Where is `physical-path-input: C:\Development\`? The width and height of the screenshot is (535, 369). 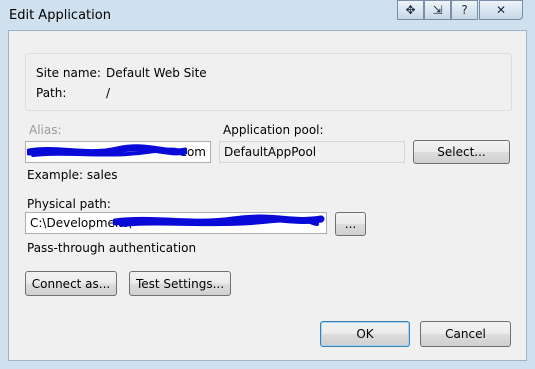
physical-path-input: C:\Development\ is located at coordinates (176, 223).